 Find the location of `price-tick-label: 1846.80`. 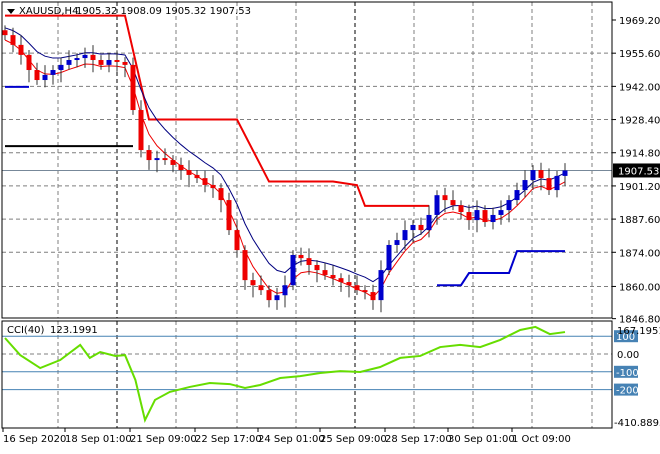

price-tick-label: 1846.80 is located at coordinates (639, 320).